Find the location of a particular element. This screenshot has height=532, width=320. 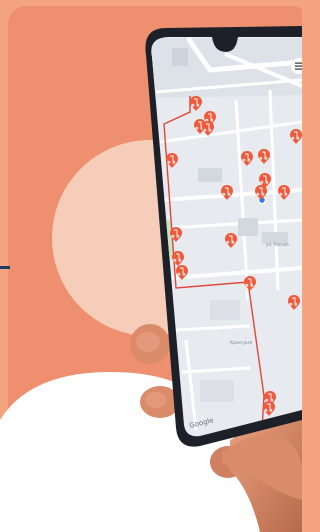

accent-line is located at coordinates (5, 267).